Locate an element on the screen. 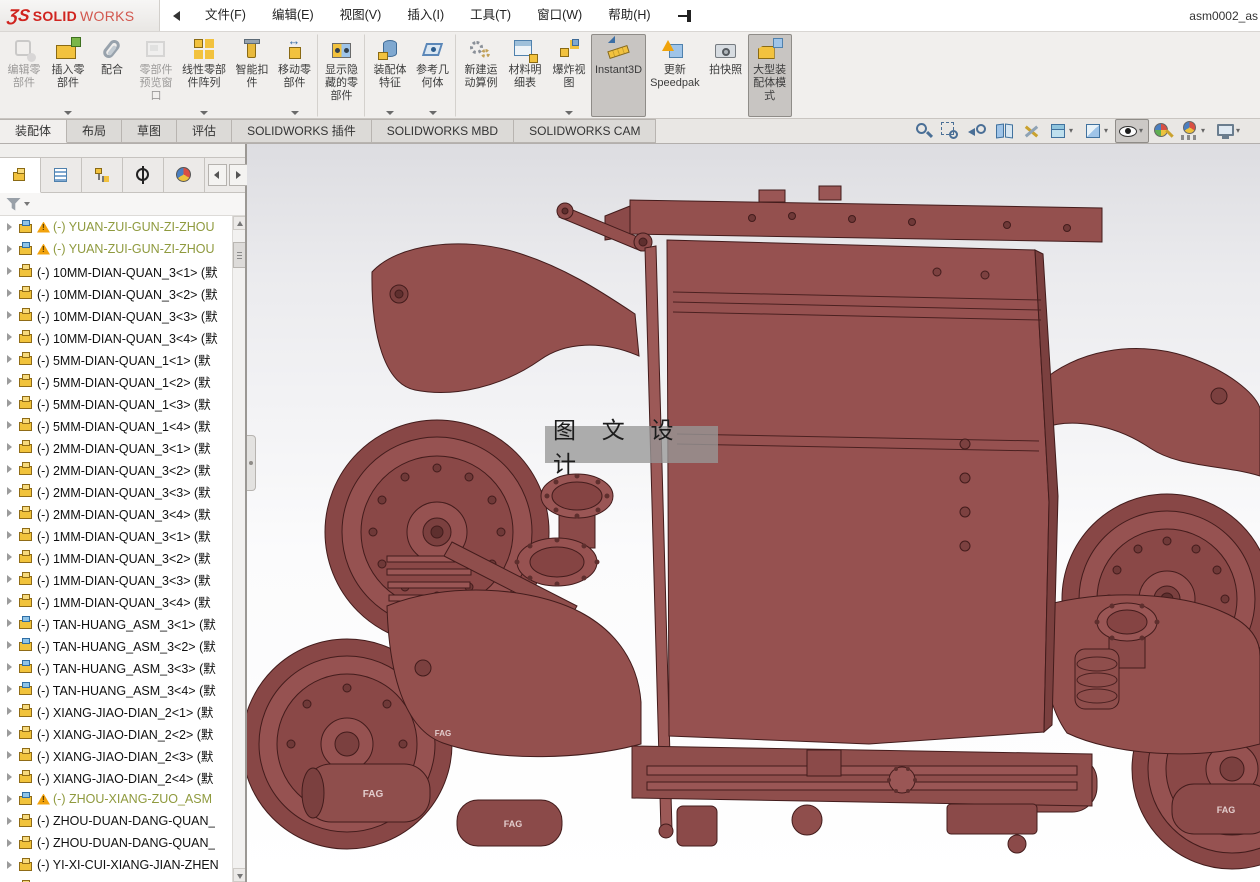  tree-item: (-) 1MM-DIAN-QUAN_3<4> (默 is located at coordinates (116, 601).